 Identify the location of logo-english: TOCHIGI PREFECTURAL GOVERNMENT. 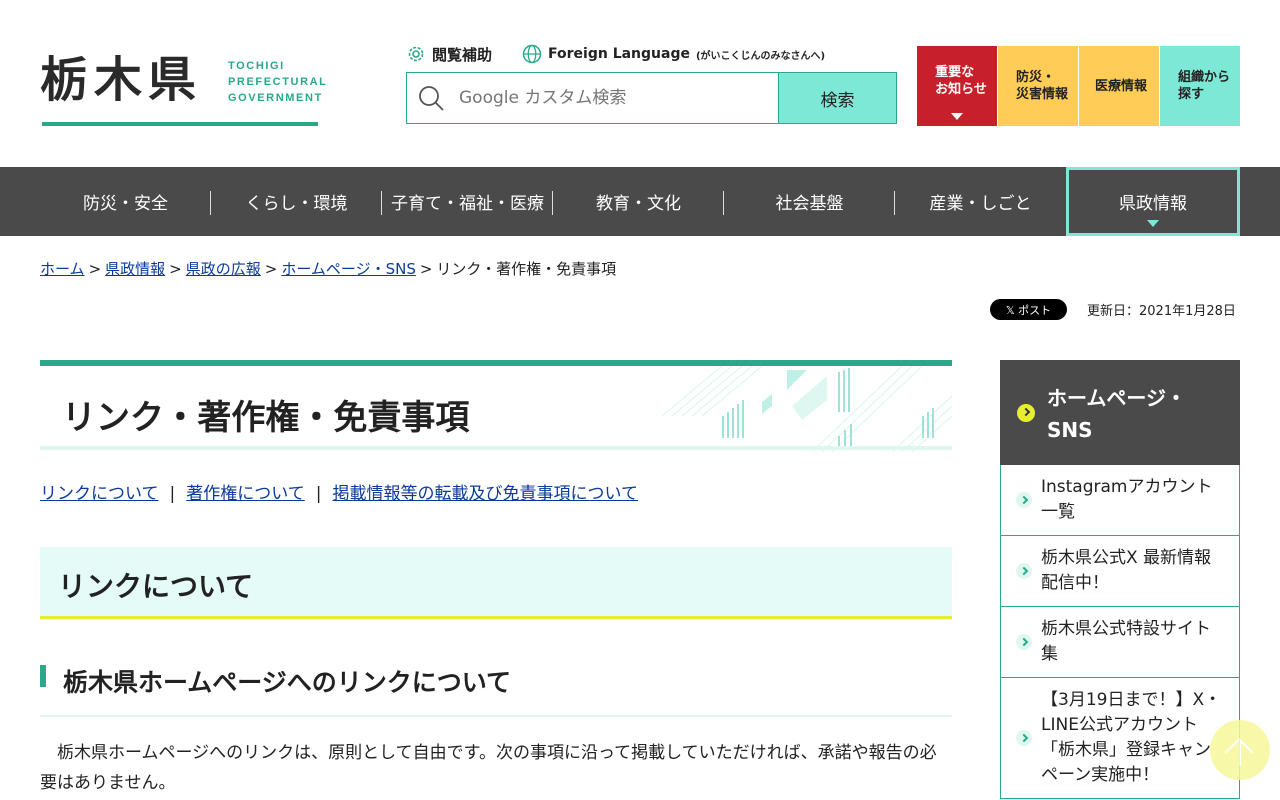
(278, 82).